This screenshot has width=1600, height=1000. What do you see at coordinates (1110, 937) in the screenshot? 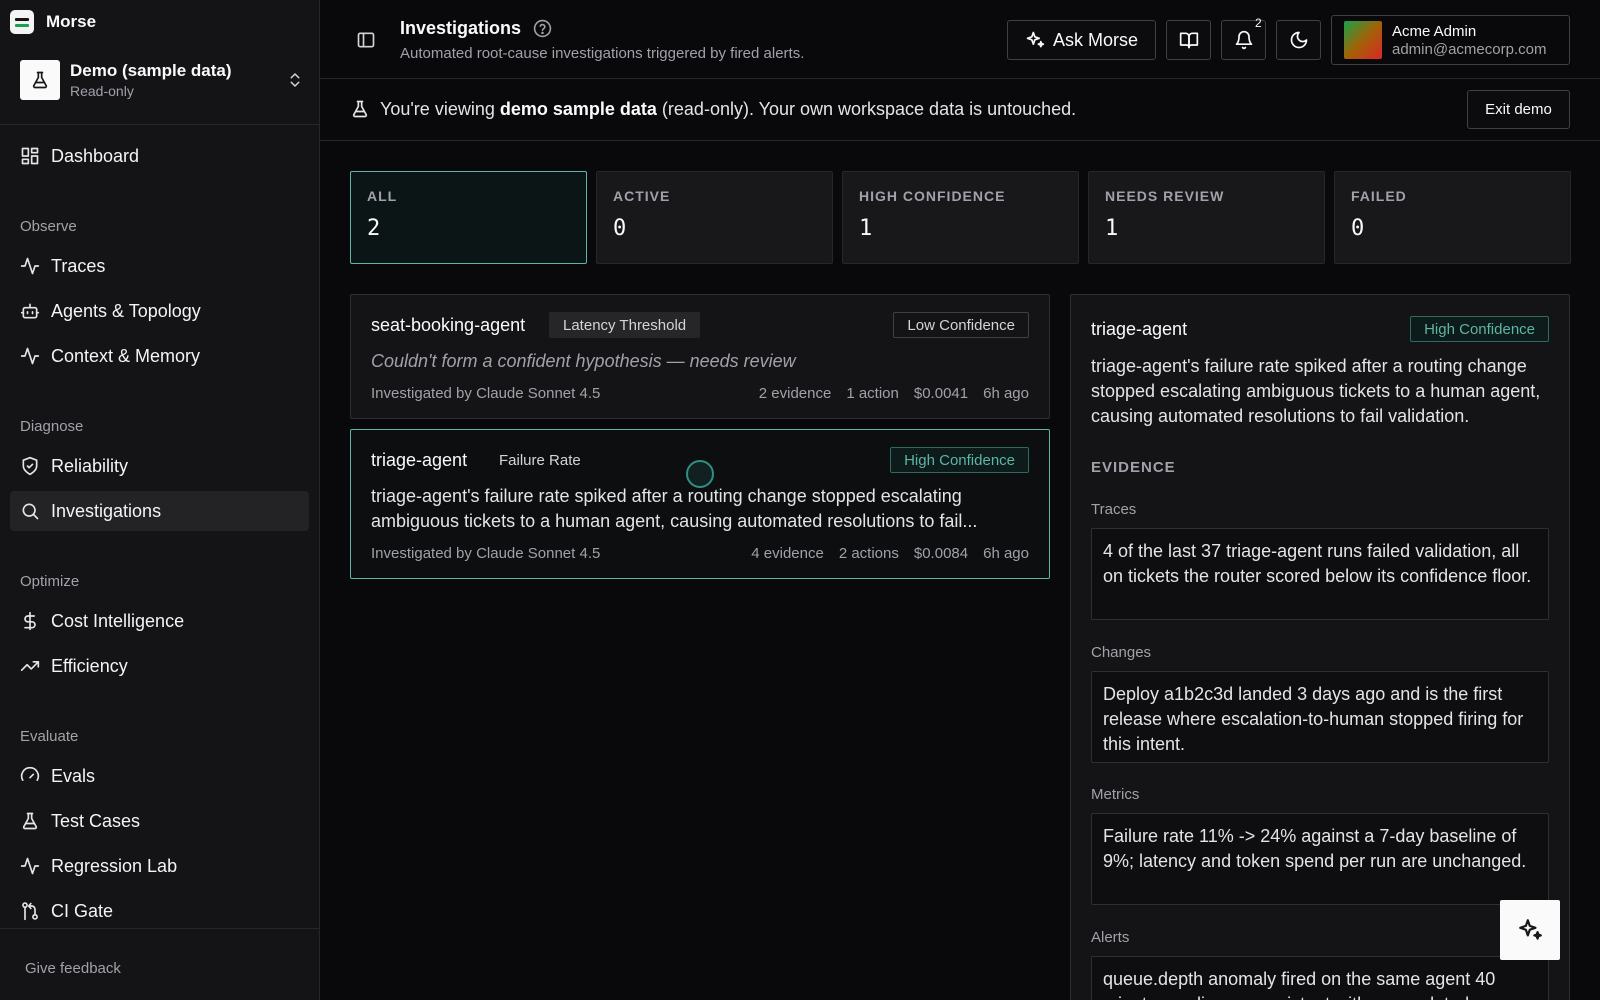
I see `evidence-label: Alerts` at bounding box center [1110, 937].